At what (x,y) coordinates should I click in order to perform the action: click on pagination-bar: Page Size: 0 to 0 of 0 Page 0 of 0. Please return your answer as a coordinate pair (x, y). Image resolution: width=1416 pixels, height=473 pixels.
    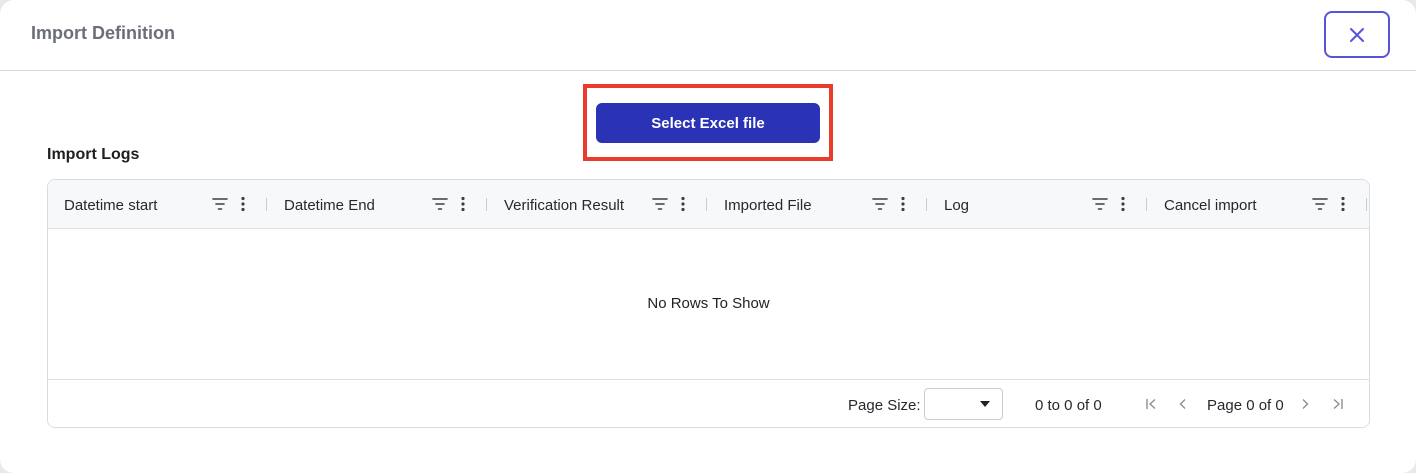
    Looking at the image, I should click on (708, 403).